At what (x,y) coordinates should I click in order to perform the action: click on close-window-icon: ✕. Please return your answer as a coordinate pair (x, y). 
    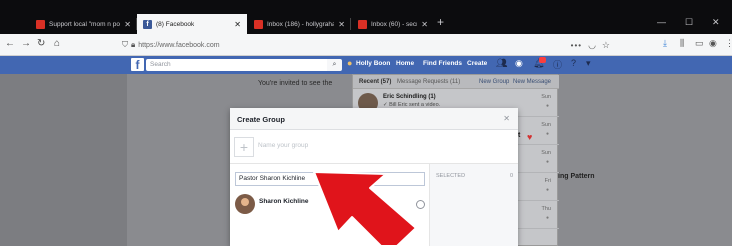
    Looking at the image, I should click on (716, 22).